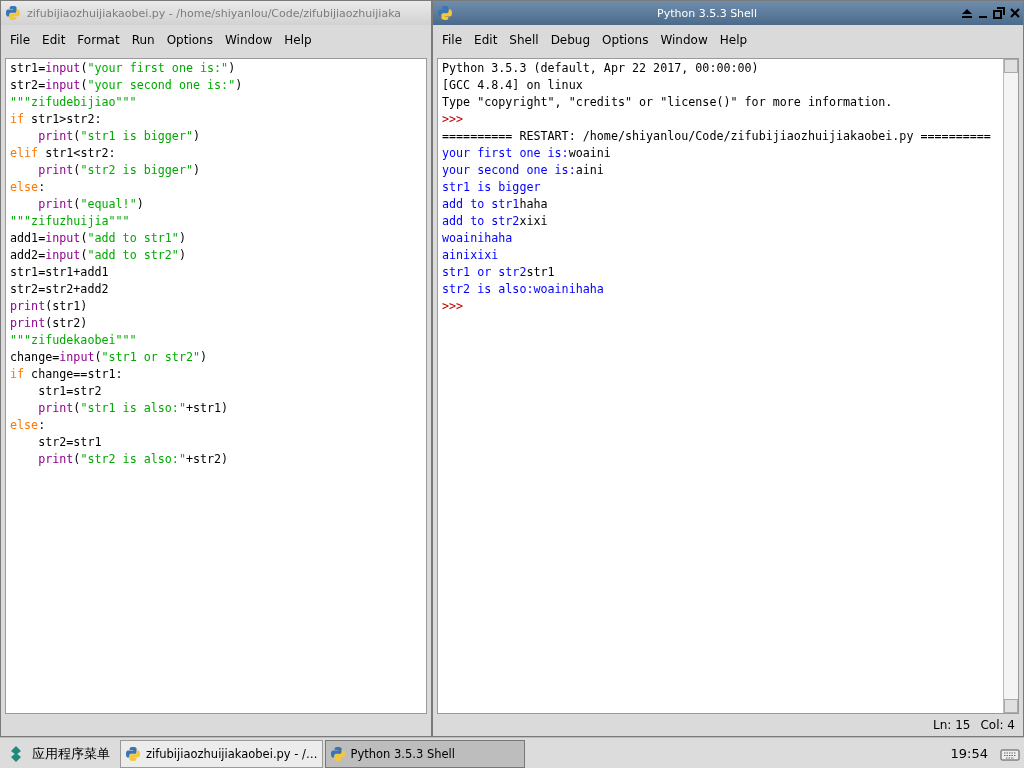 The image size is (1024, 768). Describe the element at coordinates (67, 374) in the screenshot. I see `code-line: if change==str1:` at that location.